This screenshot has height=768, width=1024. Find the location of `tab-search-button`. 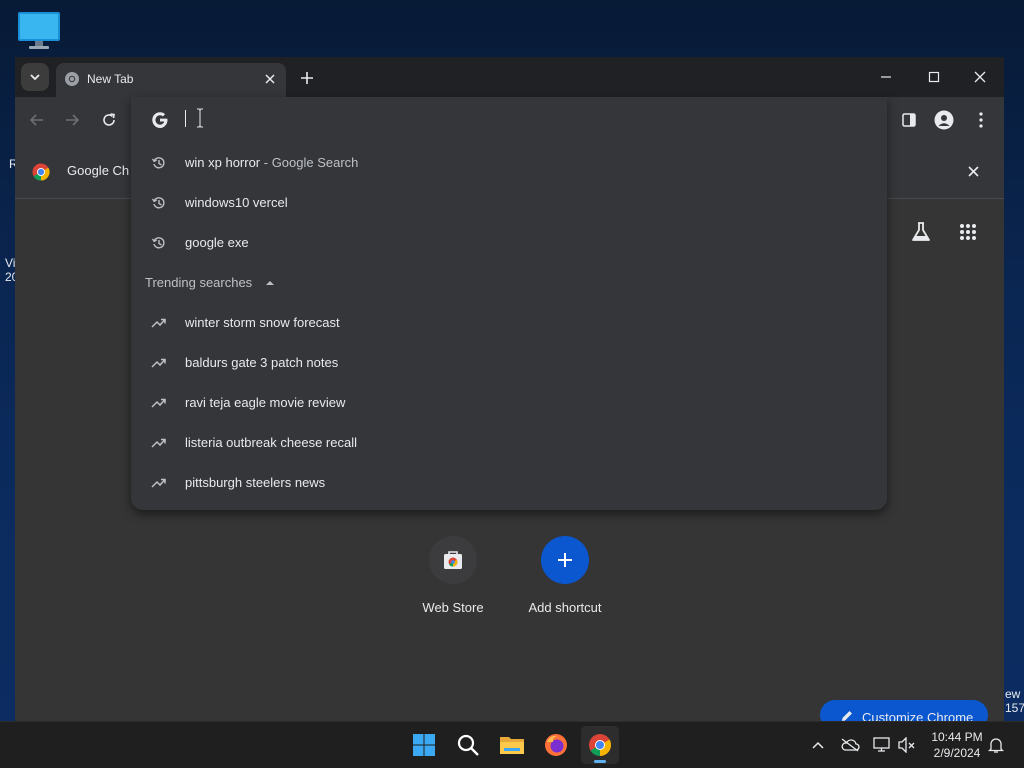

tab-search-button is located at coordinates (35, 77).